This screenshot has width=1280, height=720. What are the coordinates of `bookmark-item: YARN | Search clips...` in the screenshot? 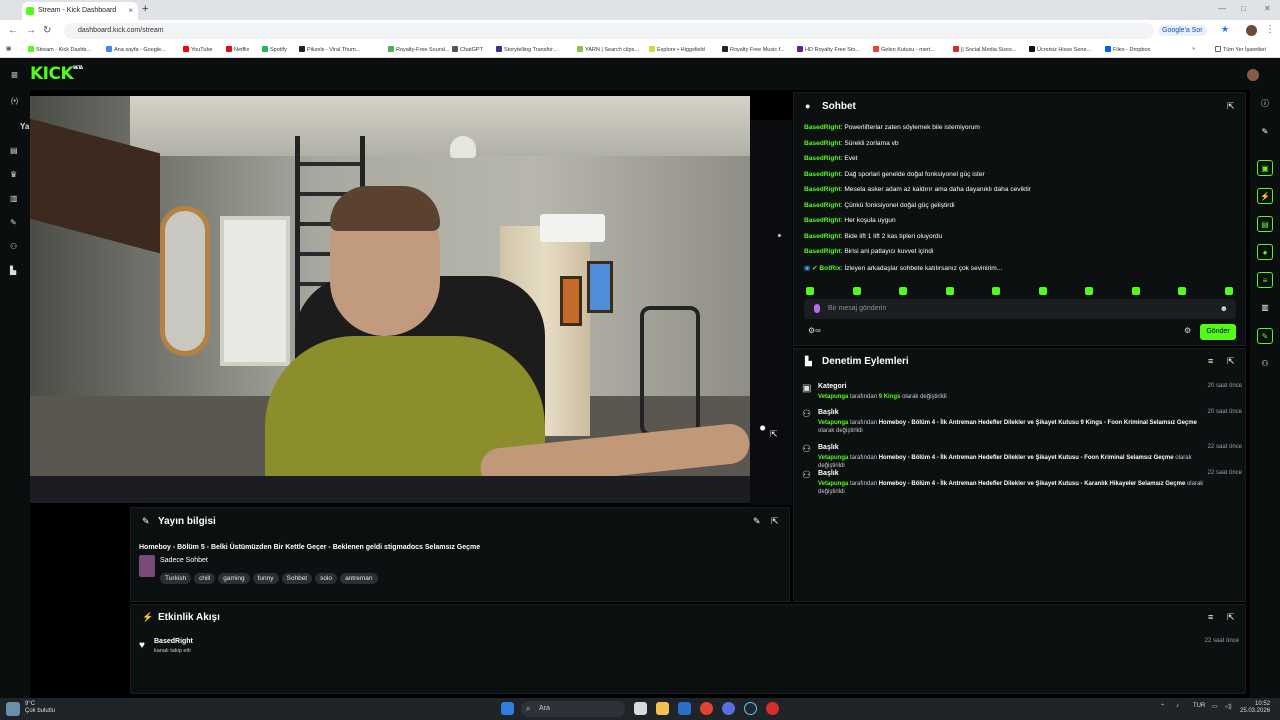 It's located at (608, 49).